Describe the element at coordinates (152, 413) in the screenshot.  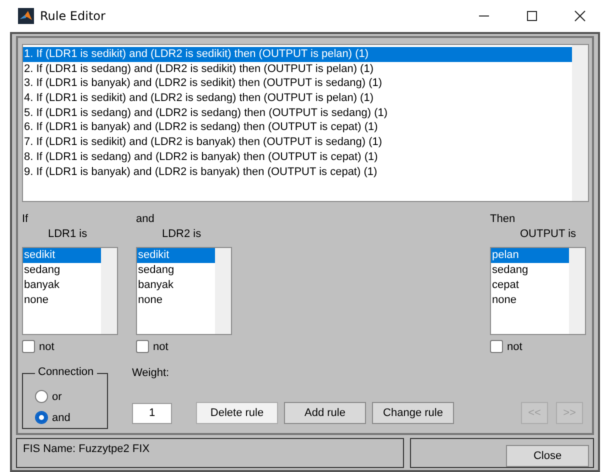
I see `weight-field: 1` at that location.